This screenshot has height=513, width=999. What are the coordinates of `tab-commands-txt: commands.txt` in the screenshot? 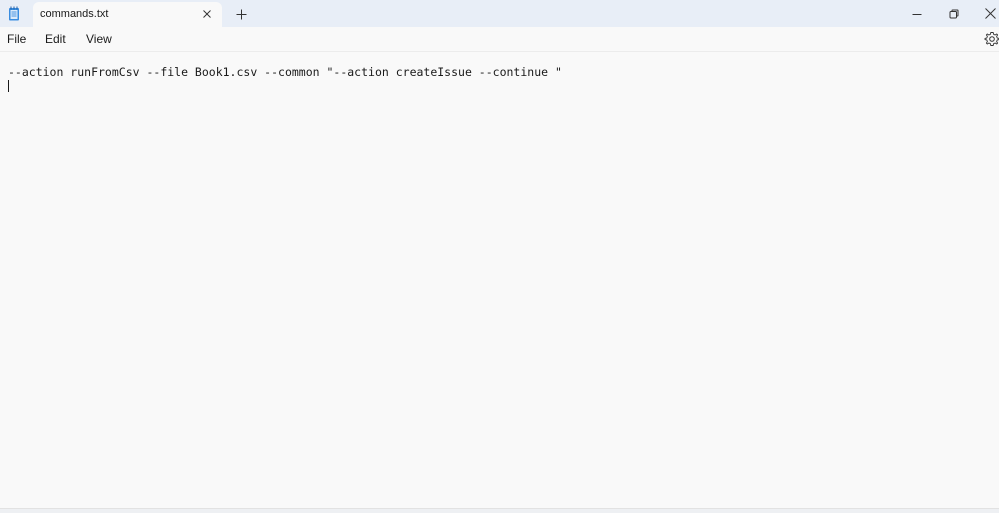 It's located at (127, 14).